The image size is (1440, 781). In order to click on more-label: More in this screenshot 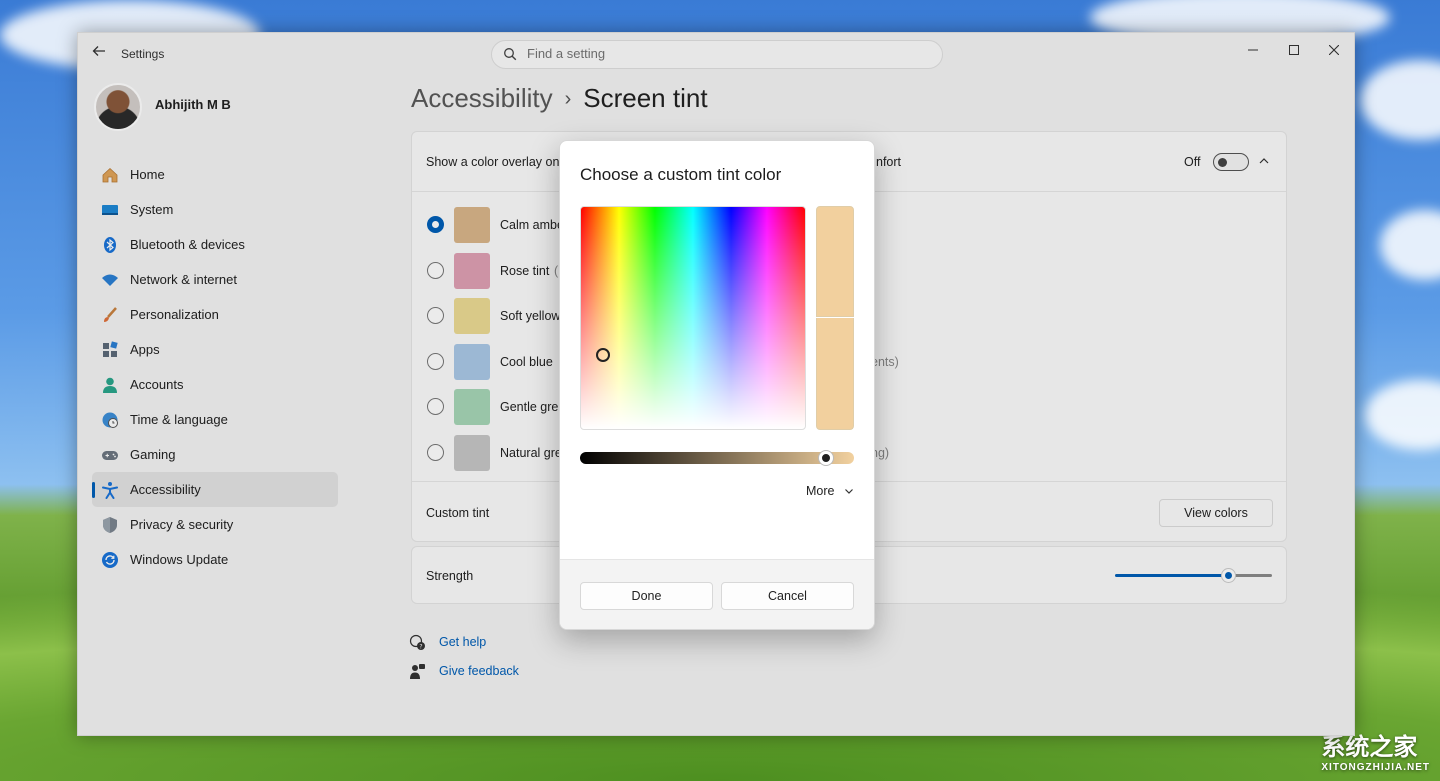, I will do `click(820, 491)`.